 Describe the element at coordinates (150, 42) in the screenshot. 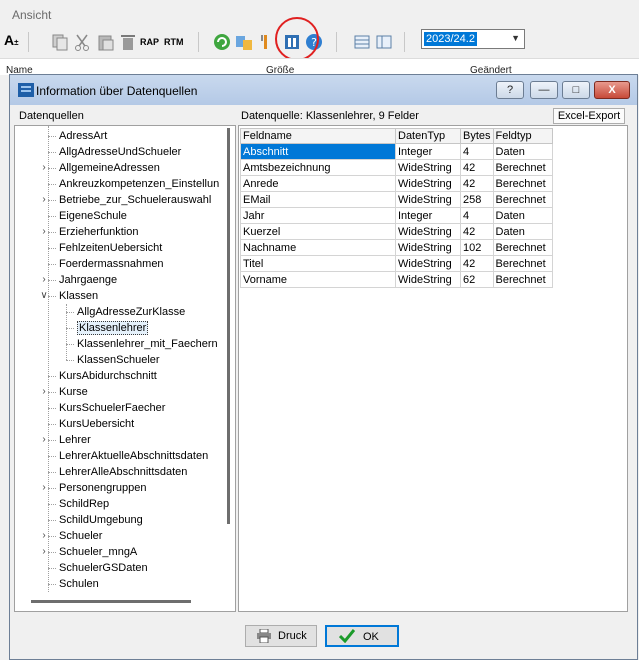

I see `rap-icon: RAP` at that location.